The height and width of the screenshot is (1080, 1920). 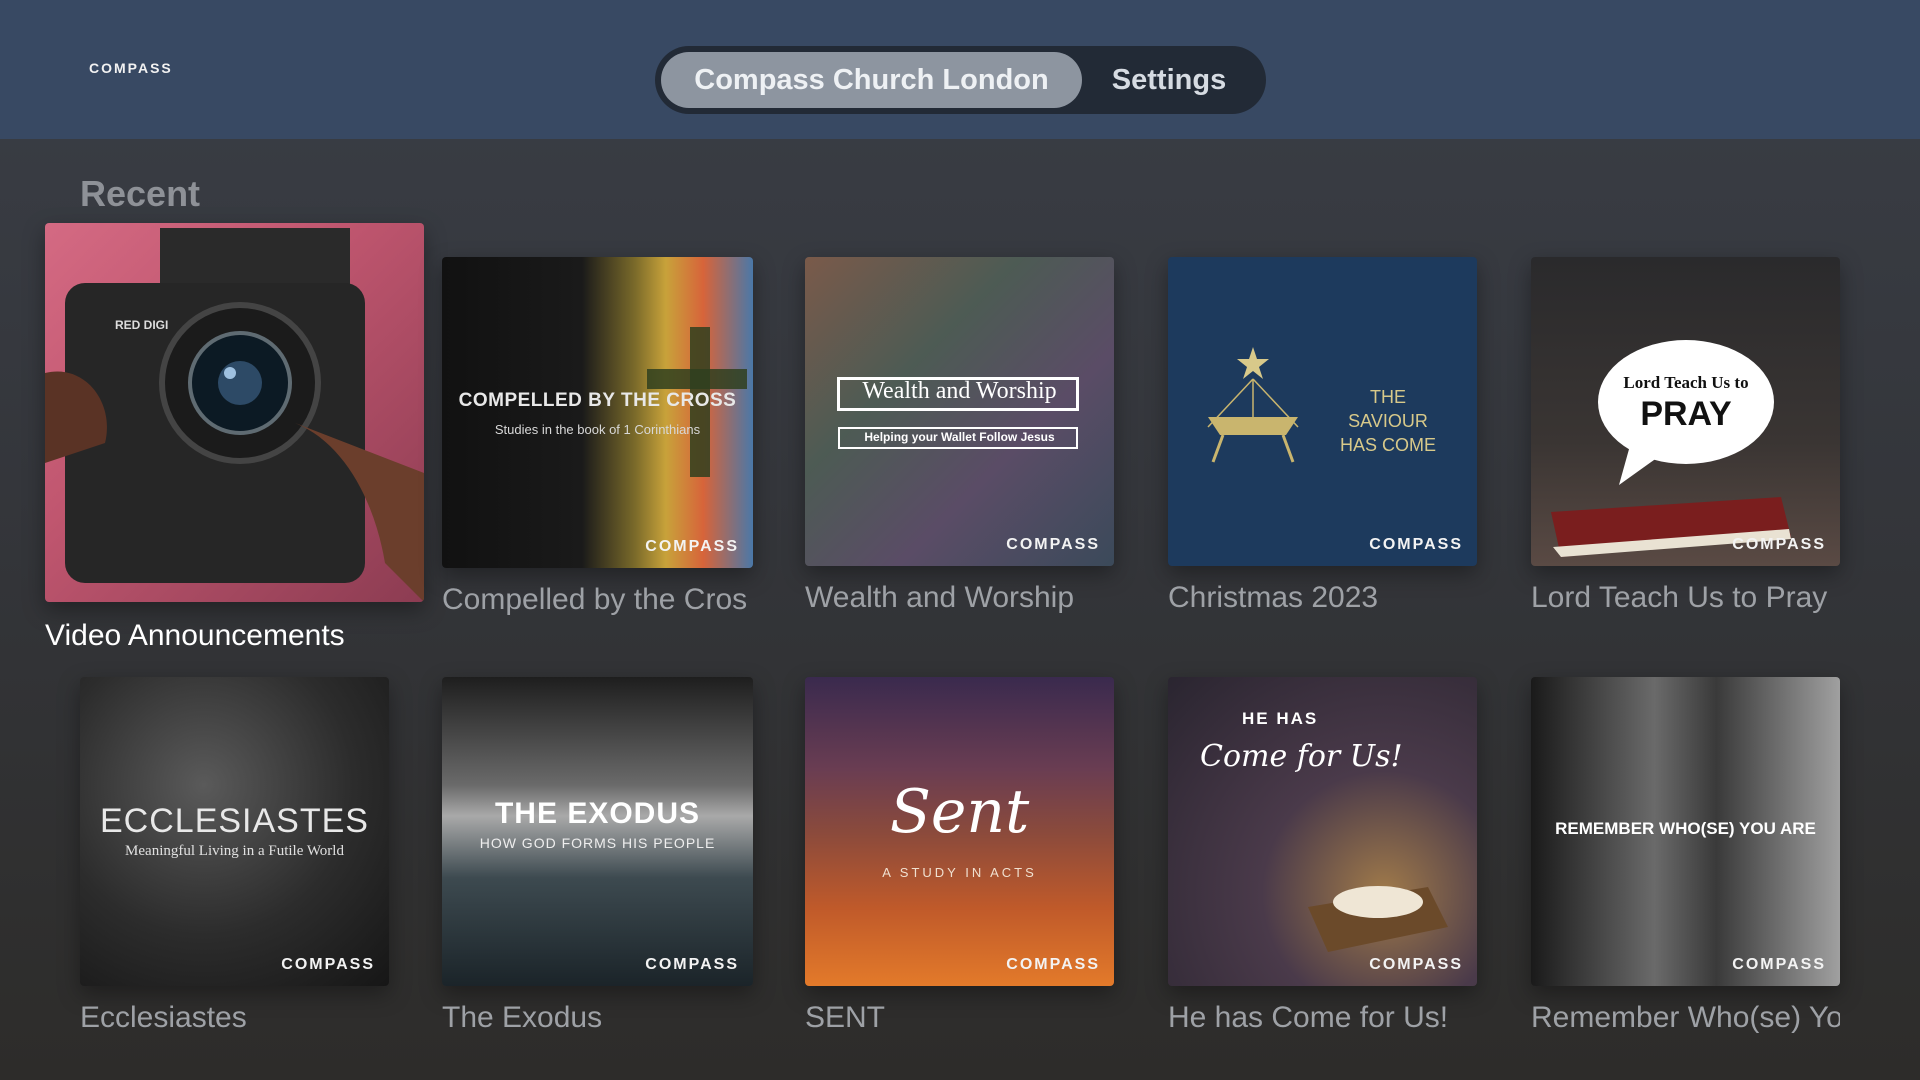 I want to click on tab-compass-church-london: Compass Church London, so click(x=871, y=80).